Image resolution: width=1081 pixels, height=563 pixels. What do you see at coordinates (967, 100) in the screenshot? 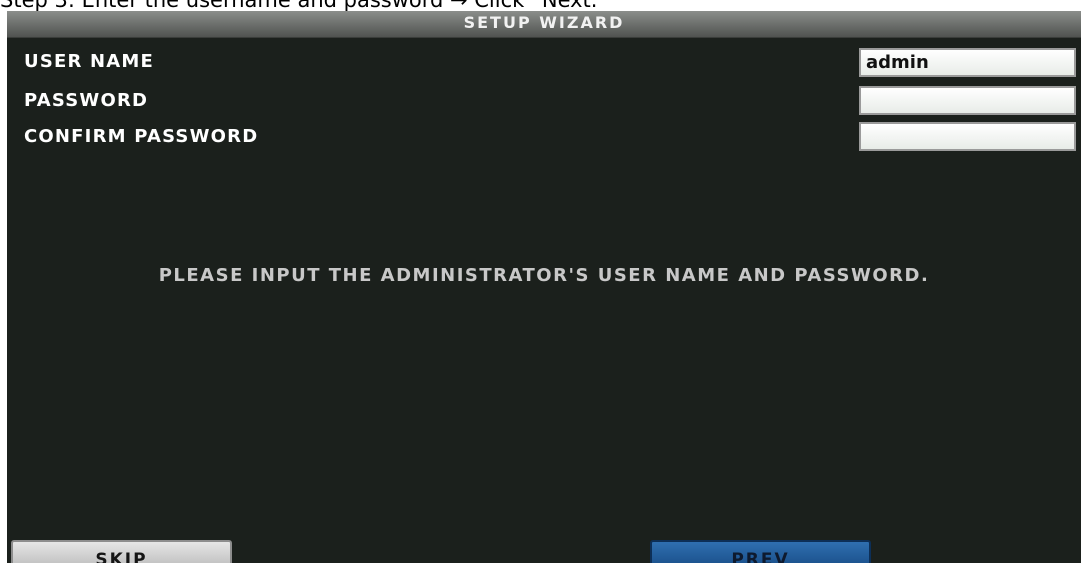
I see `password-input` at bounding box center [967, 100].